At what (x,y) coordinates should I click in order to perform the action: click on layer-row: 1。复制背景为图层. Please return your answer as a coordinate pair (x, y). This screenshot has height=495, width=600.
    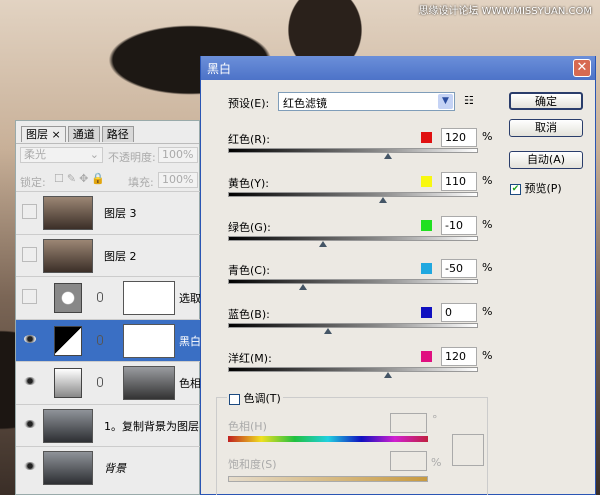
    Looking at the image, I should click on (108, 424).